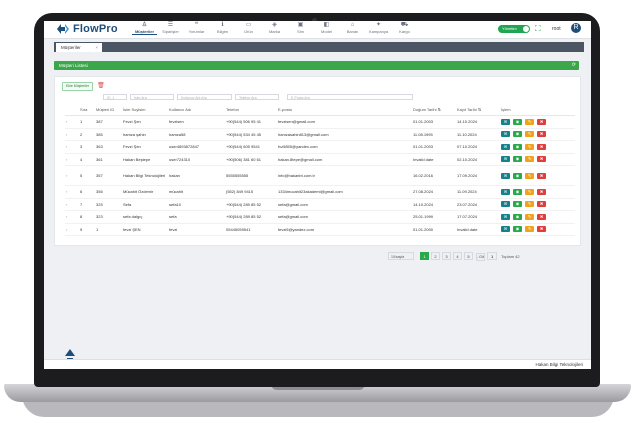 The width and height of the screenshot is (635, 423). I want to click on phone-filter-input: Telefon Ara, so click(257, 97).